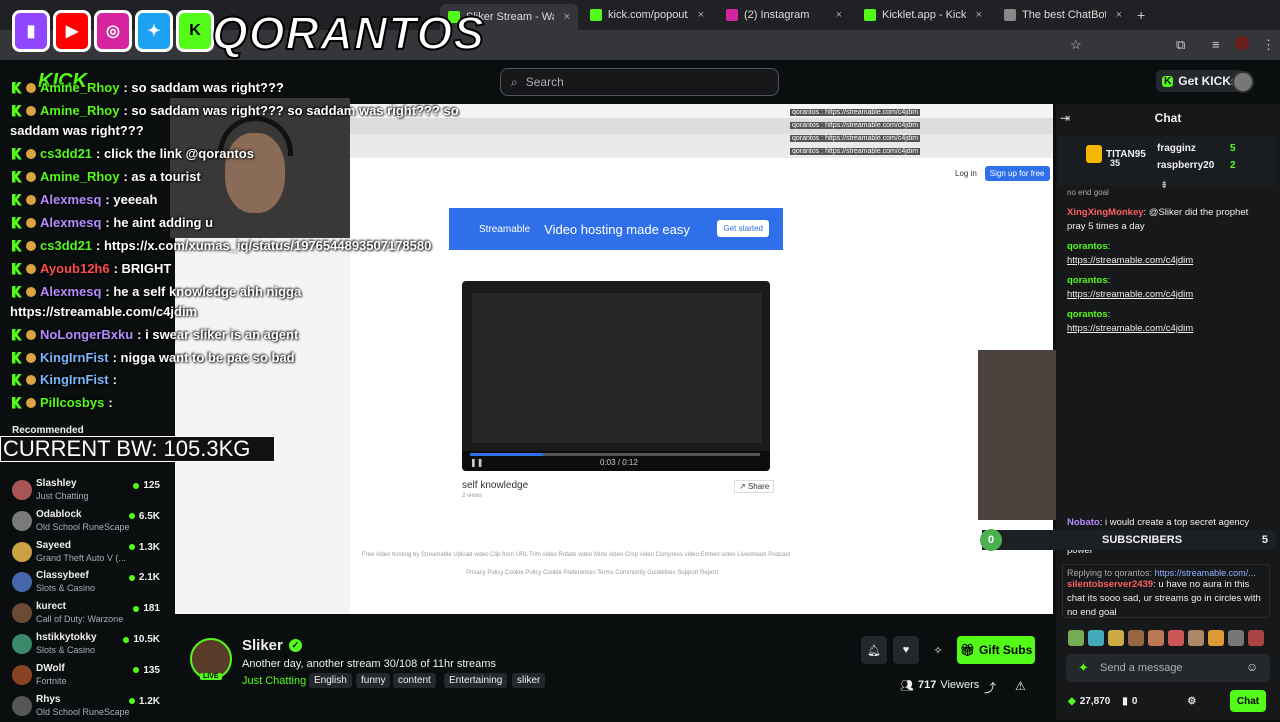 Image resolution: width=1280 pixels, height=722 pixels. What do you see at coordinates (71, 199) in the screenshot?
I see `overlay-chat-user: Alexmesq` at bounding box center [71, 199].